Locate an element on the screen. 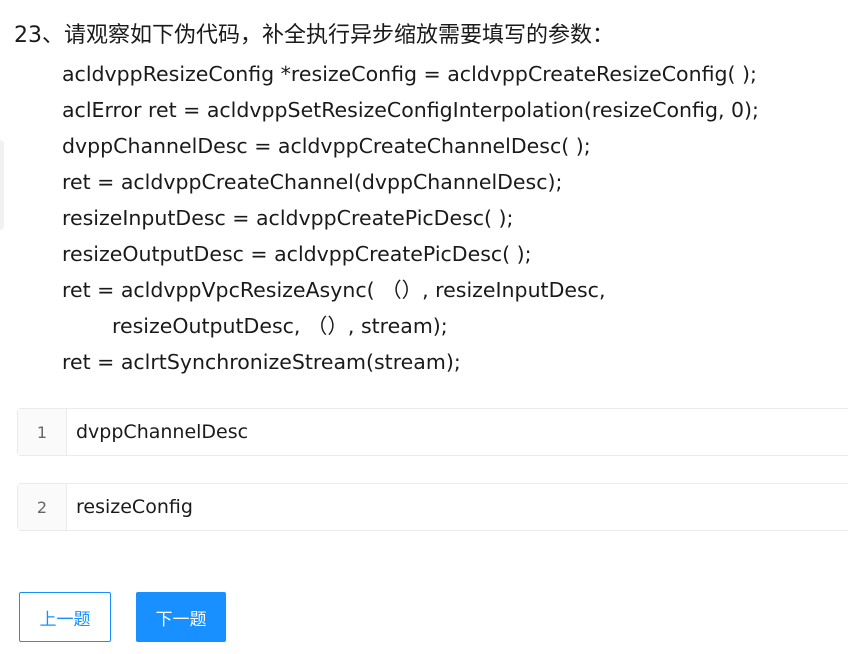 This screenshot has width=848, height=654. answer-row: 1 is located at coordinates (432, 432).